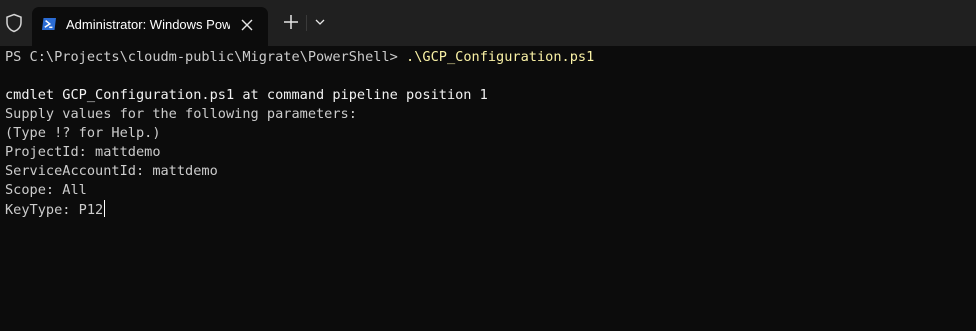 This screenshot has width=976, height=331. What do you see at coordinates (49, 24) in the screenshot?
I see `powershell-icon` at bounding box center [49, 24].